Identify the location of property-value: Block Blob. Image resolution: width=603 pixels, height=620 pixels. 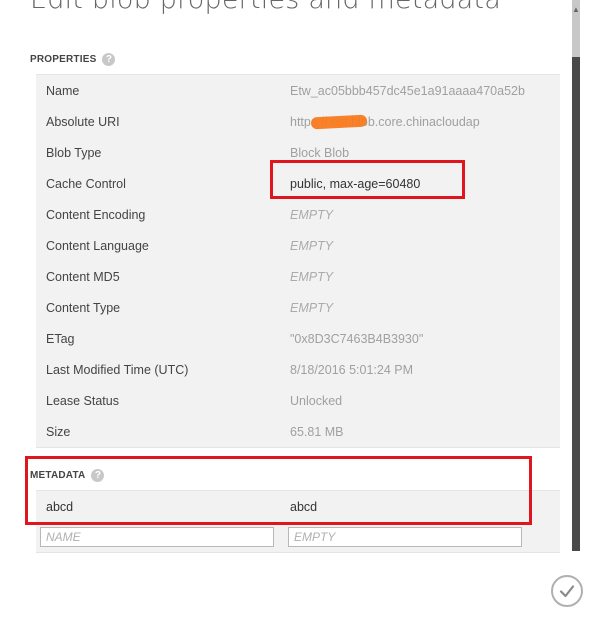
(320, 152).